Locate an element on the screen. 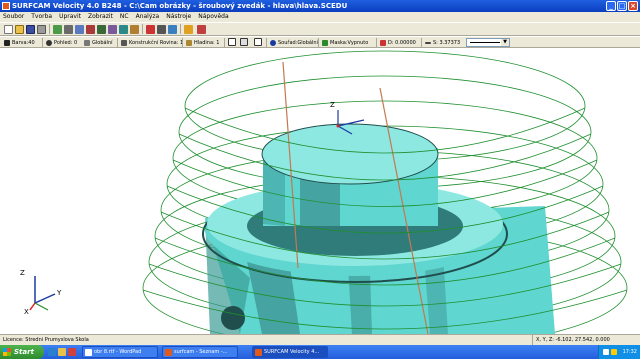 The image size is (640, 359). spacing-icon is located at coordinates (428, 43).